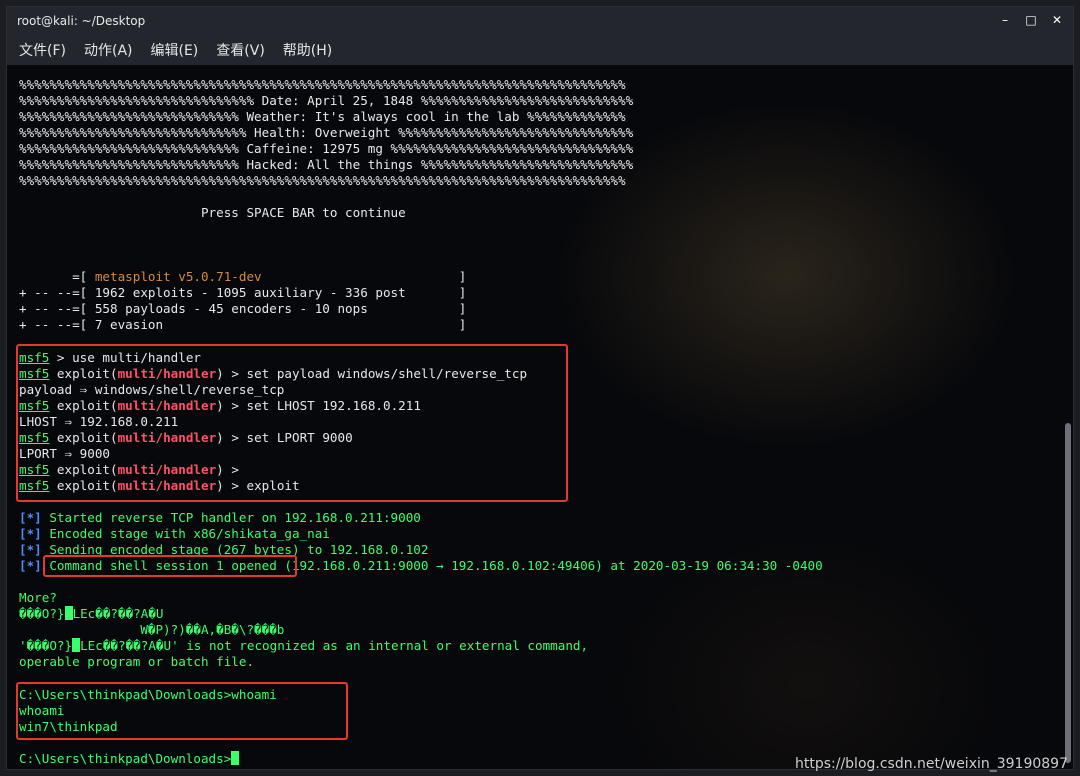 The height and width of the screenshot is (776, 1080). Describe the element at coordinates (81, 21) in the screenshot. I see `window-title: root@kali: ~/Desktop` at that location.